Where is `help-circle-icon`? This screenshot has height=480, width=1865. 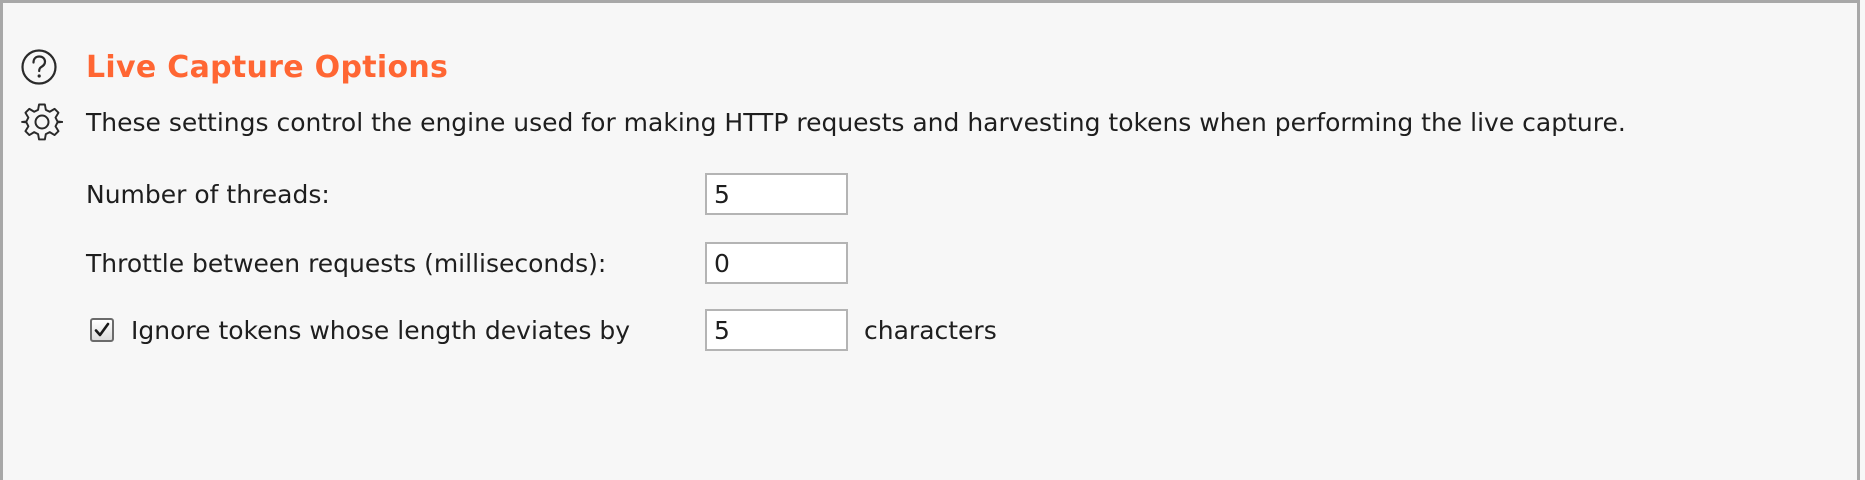
help-circle-icon is located at coordinates (39, 67).